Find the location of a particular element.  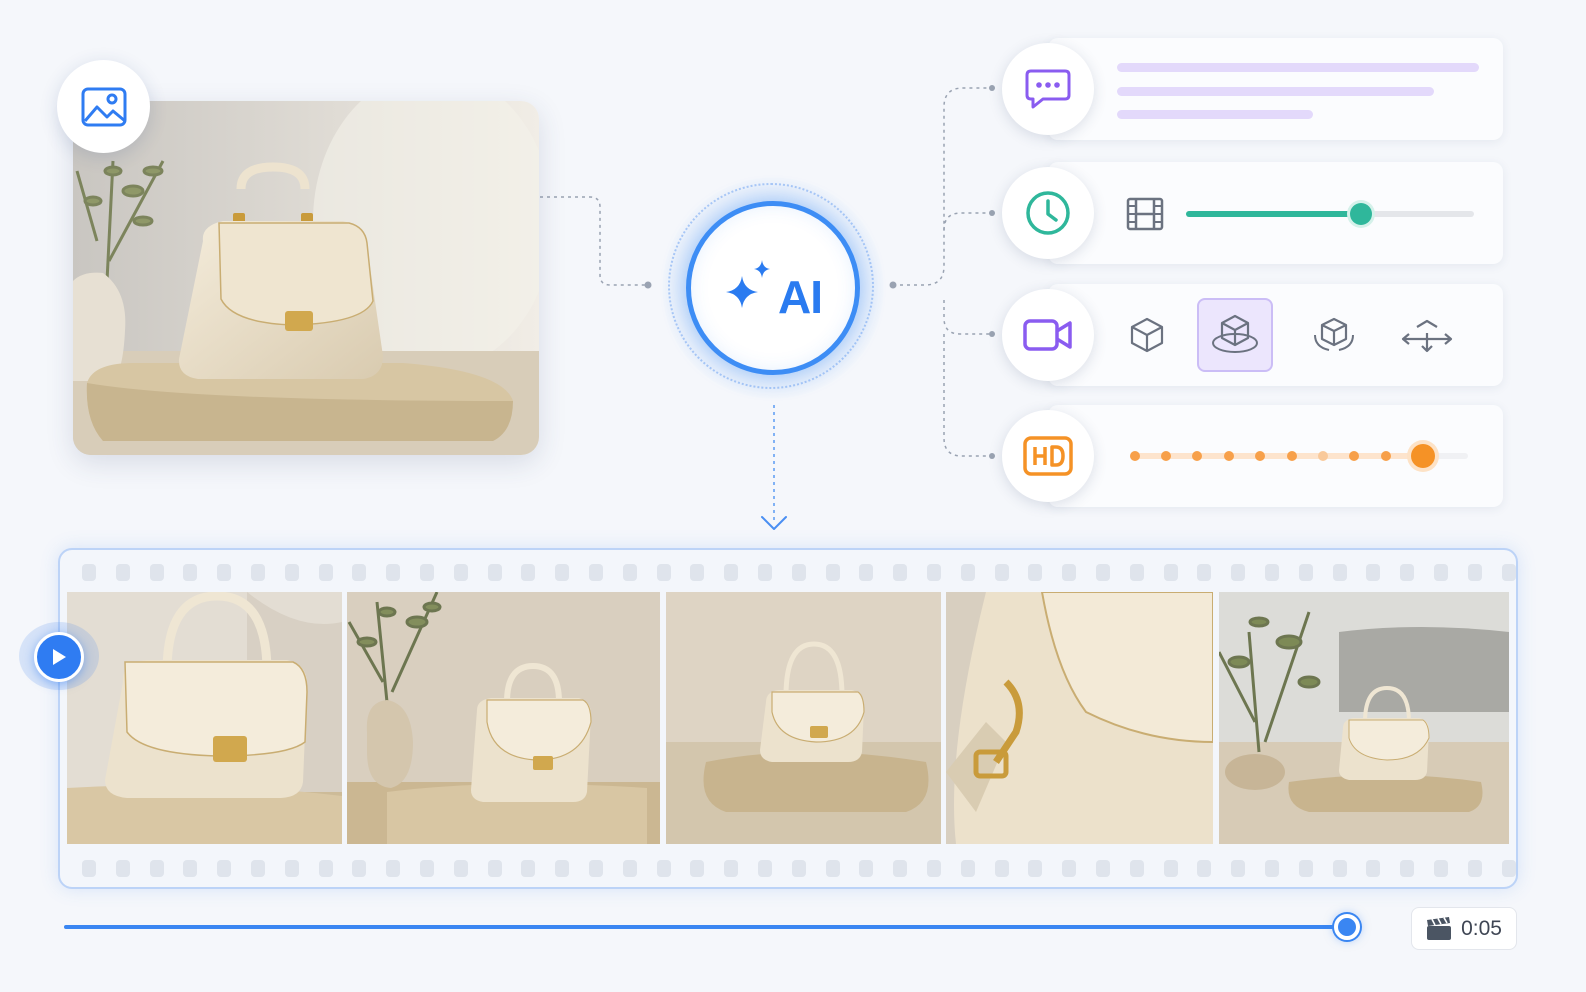

clock-icon is located at coordinates (1048, 213).